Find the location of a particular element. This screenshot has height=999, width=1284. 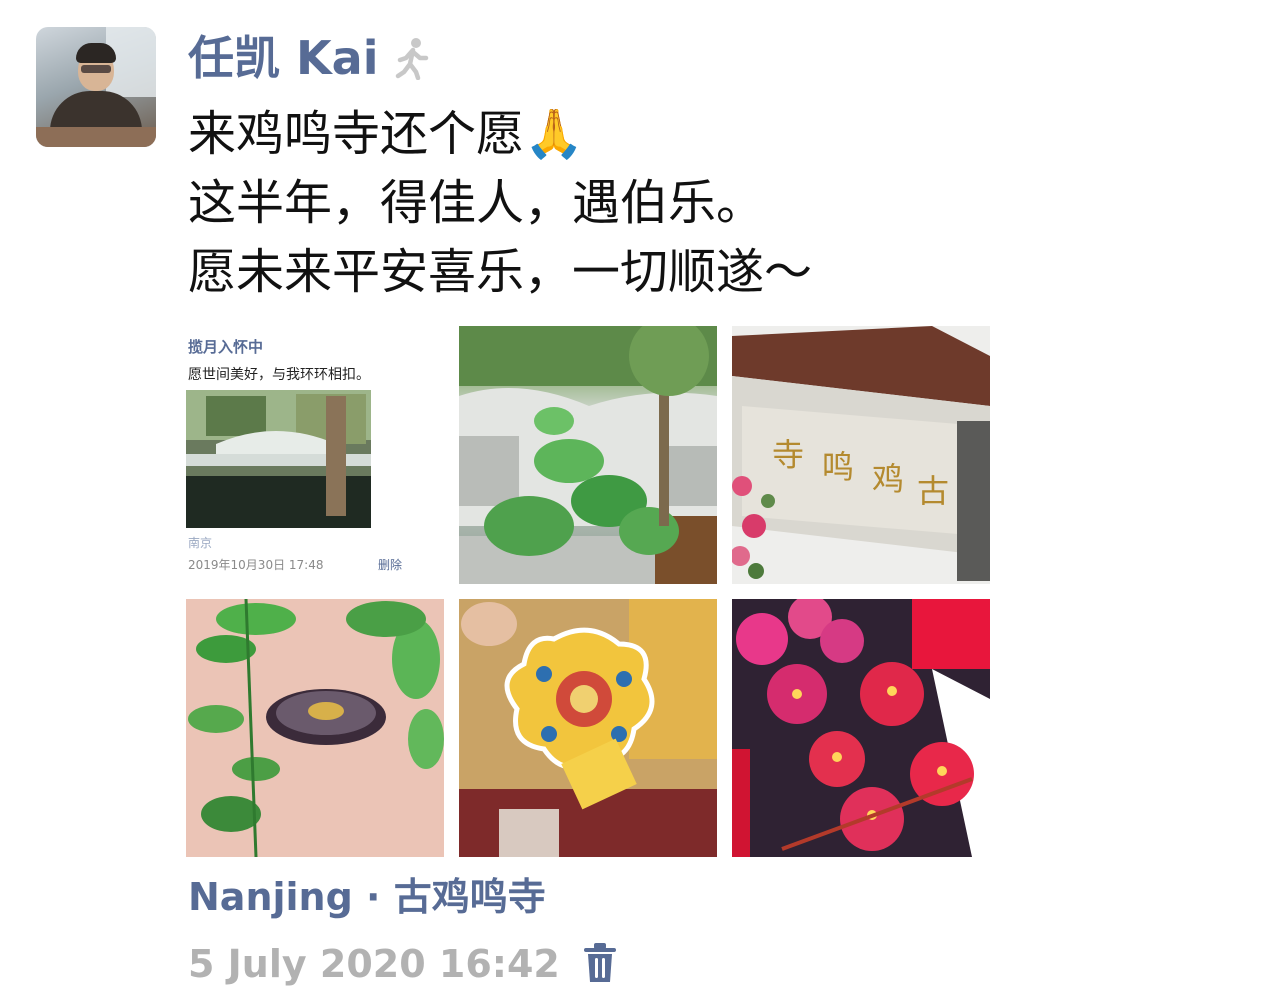

post-text-line: 来鸡鸣寺还个愿🙏 is located at coordinates (386, 134).